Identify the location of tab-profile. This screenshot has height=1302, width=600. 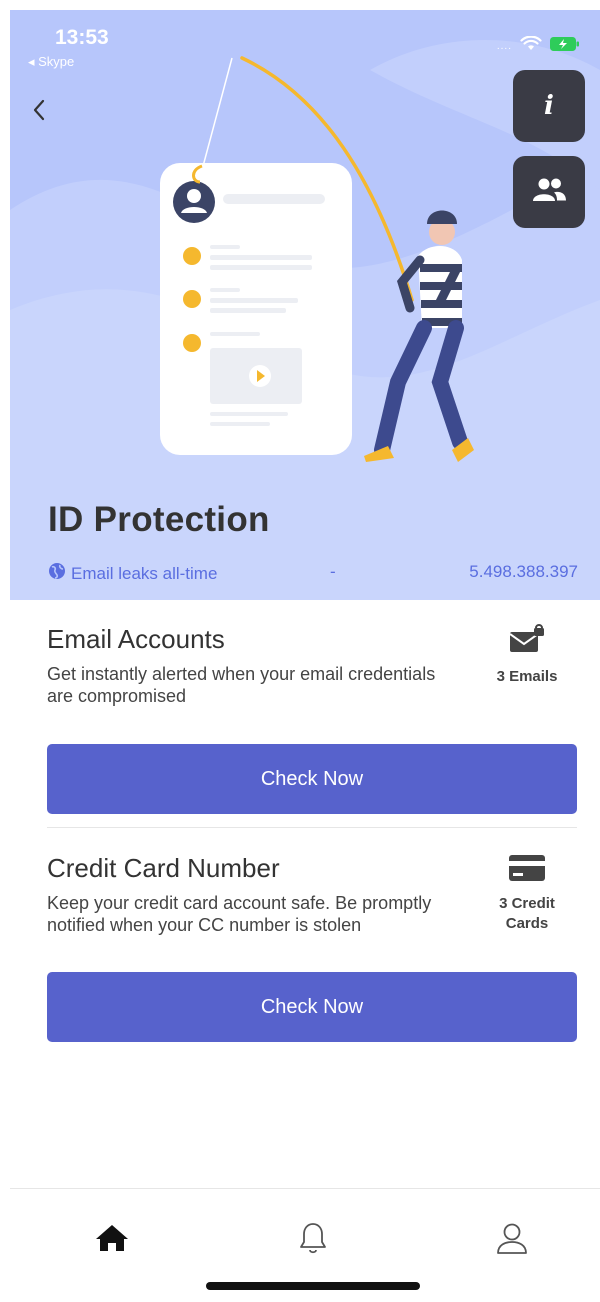
(512, 1240).